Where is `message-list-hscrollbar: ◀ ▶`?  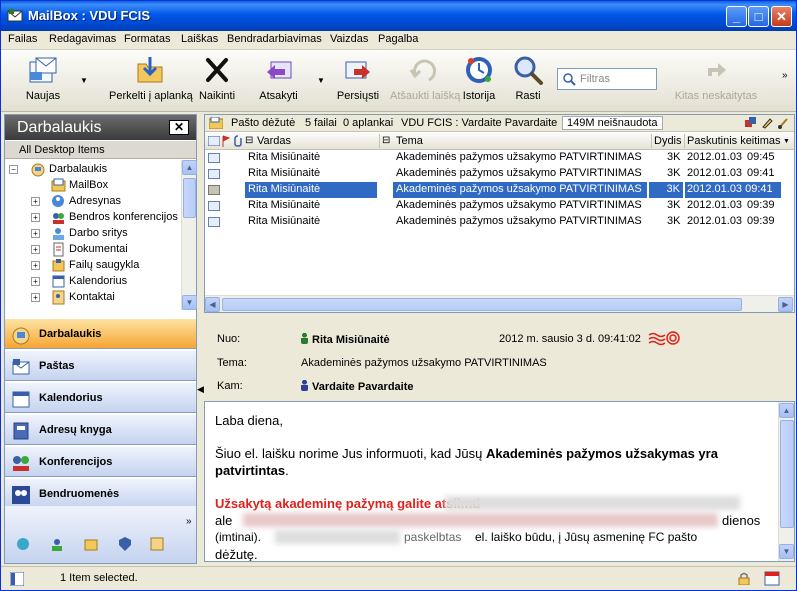 message-list-hscrollbar: ◀ ▶ is located at coordinates (499, 303).